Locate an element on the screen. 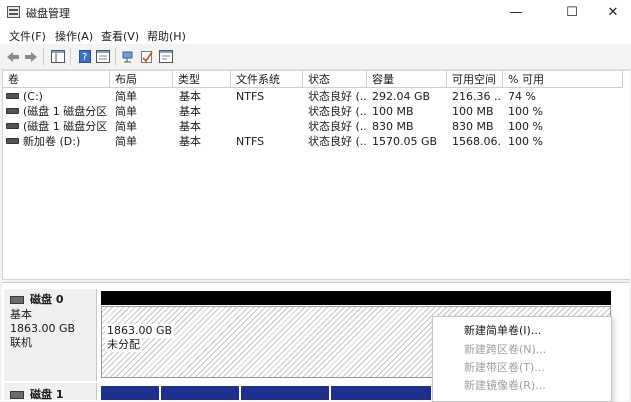 This screenshot has height=402, width=631. volume-name: (C:) is located at coordinates (33, 96).